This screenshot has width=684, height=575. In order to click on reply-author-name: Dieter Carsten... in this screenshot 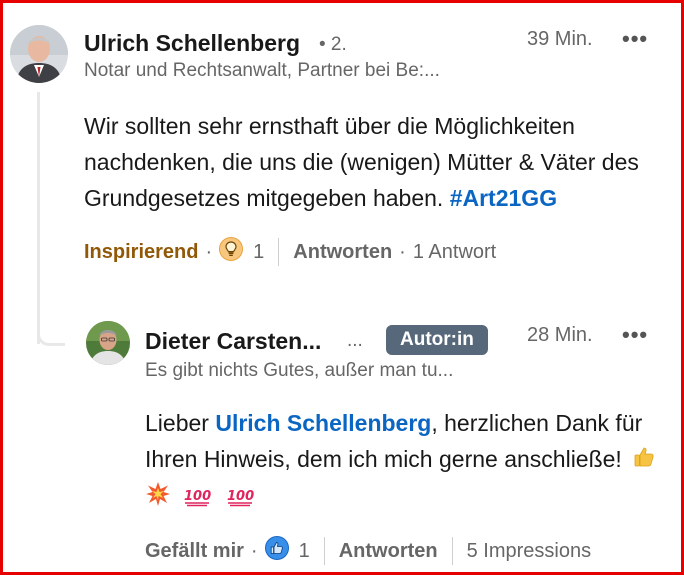, I will do `click(233, 341)`.